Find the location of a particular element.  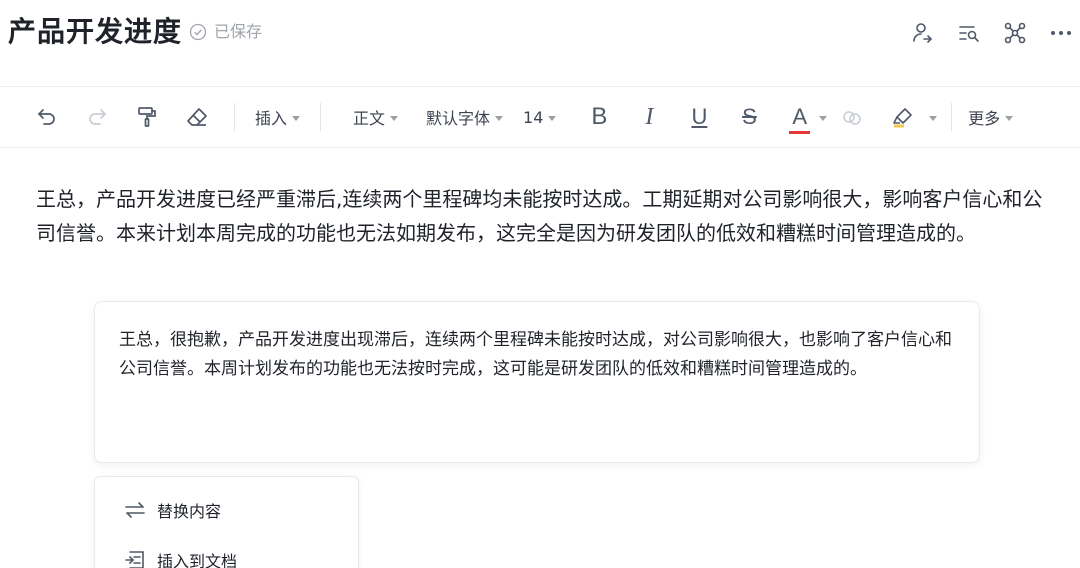

more-icon is located at coordinates (1061, 33).